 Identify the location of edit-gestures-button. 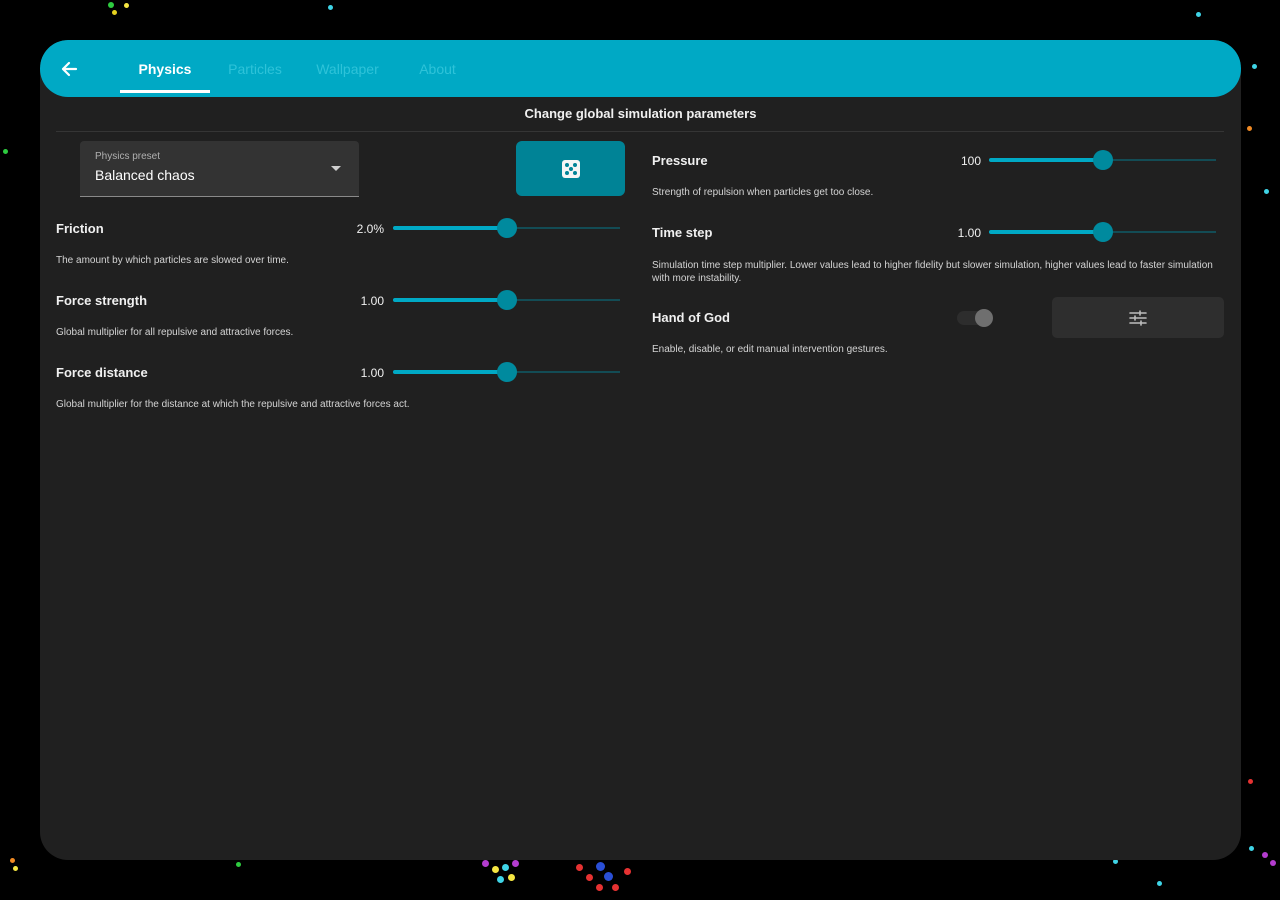
(1138, 317).